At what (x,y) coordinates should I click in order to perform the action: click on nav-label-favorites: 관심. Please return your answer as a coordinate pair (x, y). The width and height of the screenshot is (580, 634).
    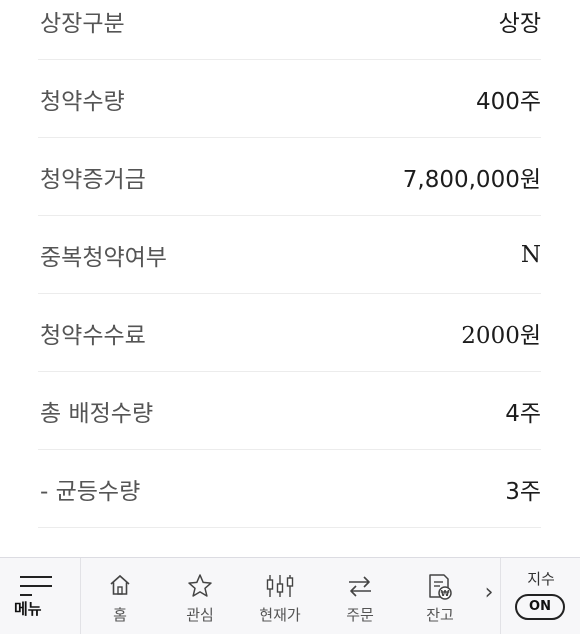
    Looking at the image, I should click on (200, 615).